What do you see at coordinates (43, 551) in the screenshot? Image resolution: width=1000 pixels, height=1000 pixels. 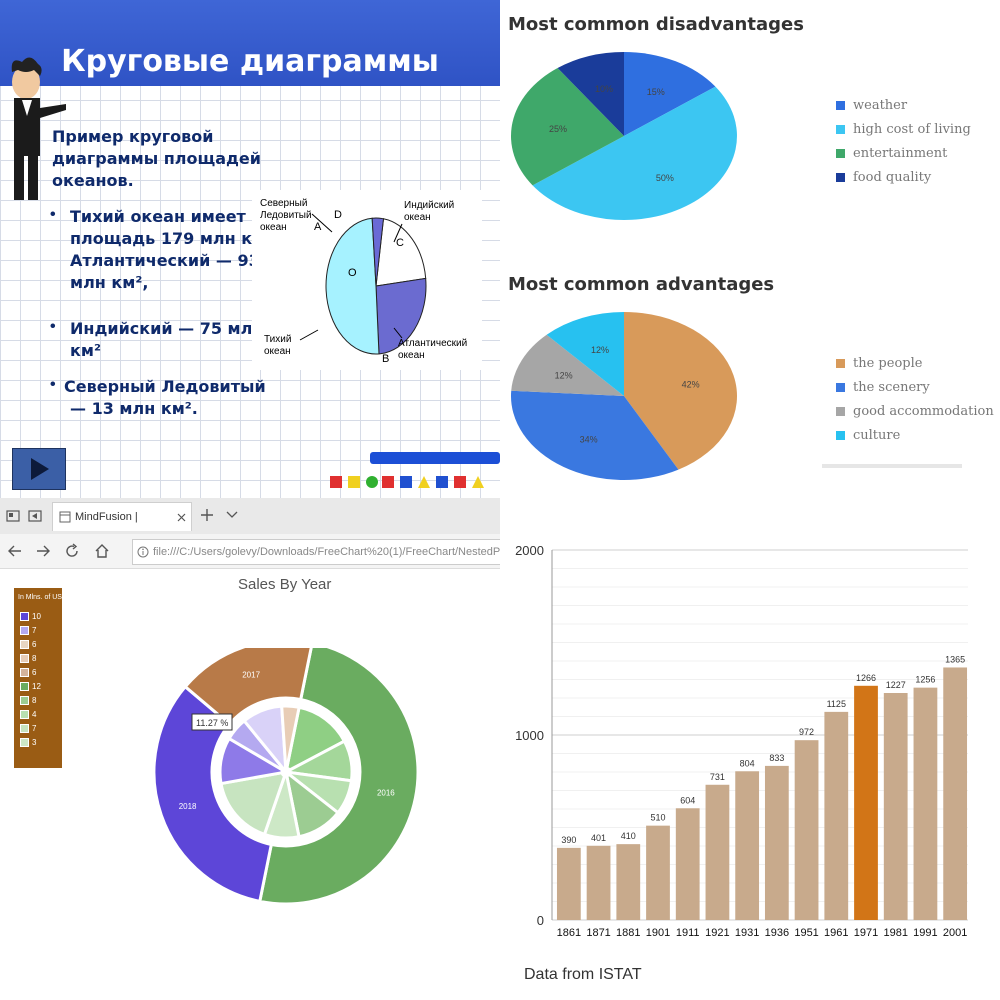 I see `forward-icon` at bounding box center [43, 551].